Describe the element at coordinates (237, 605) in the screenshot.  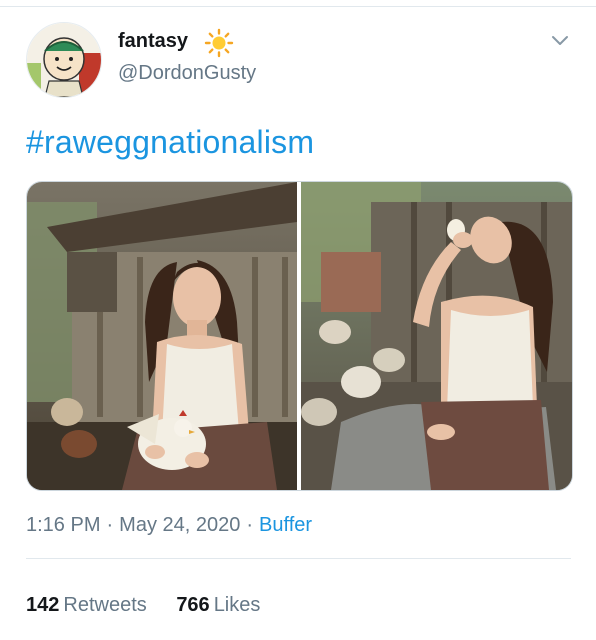
I see `likes-label: Likes` at that location.